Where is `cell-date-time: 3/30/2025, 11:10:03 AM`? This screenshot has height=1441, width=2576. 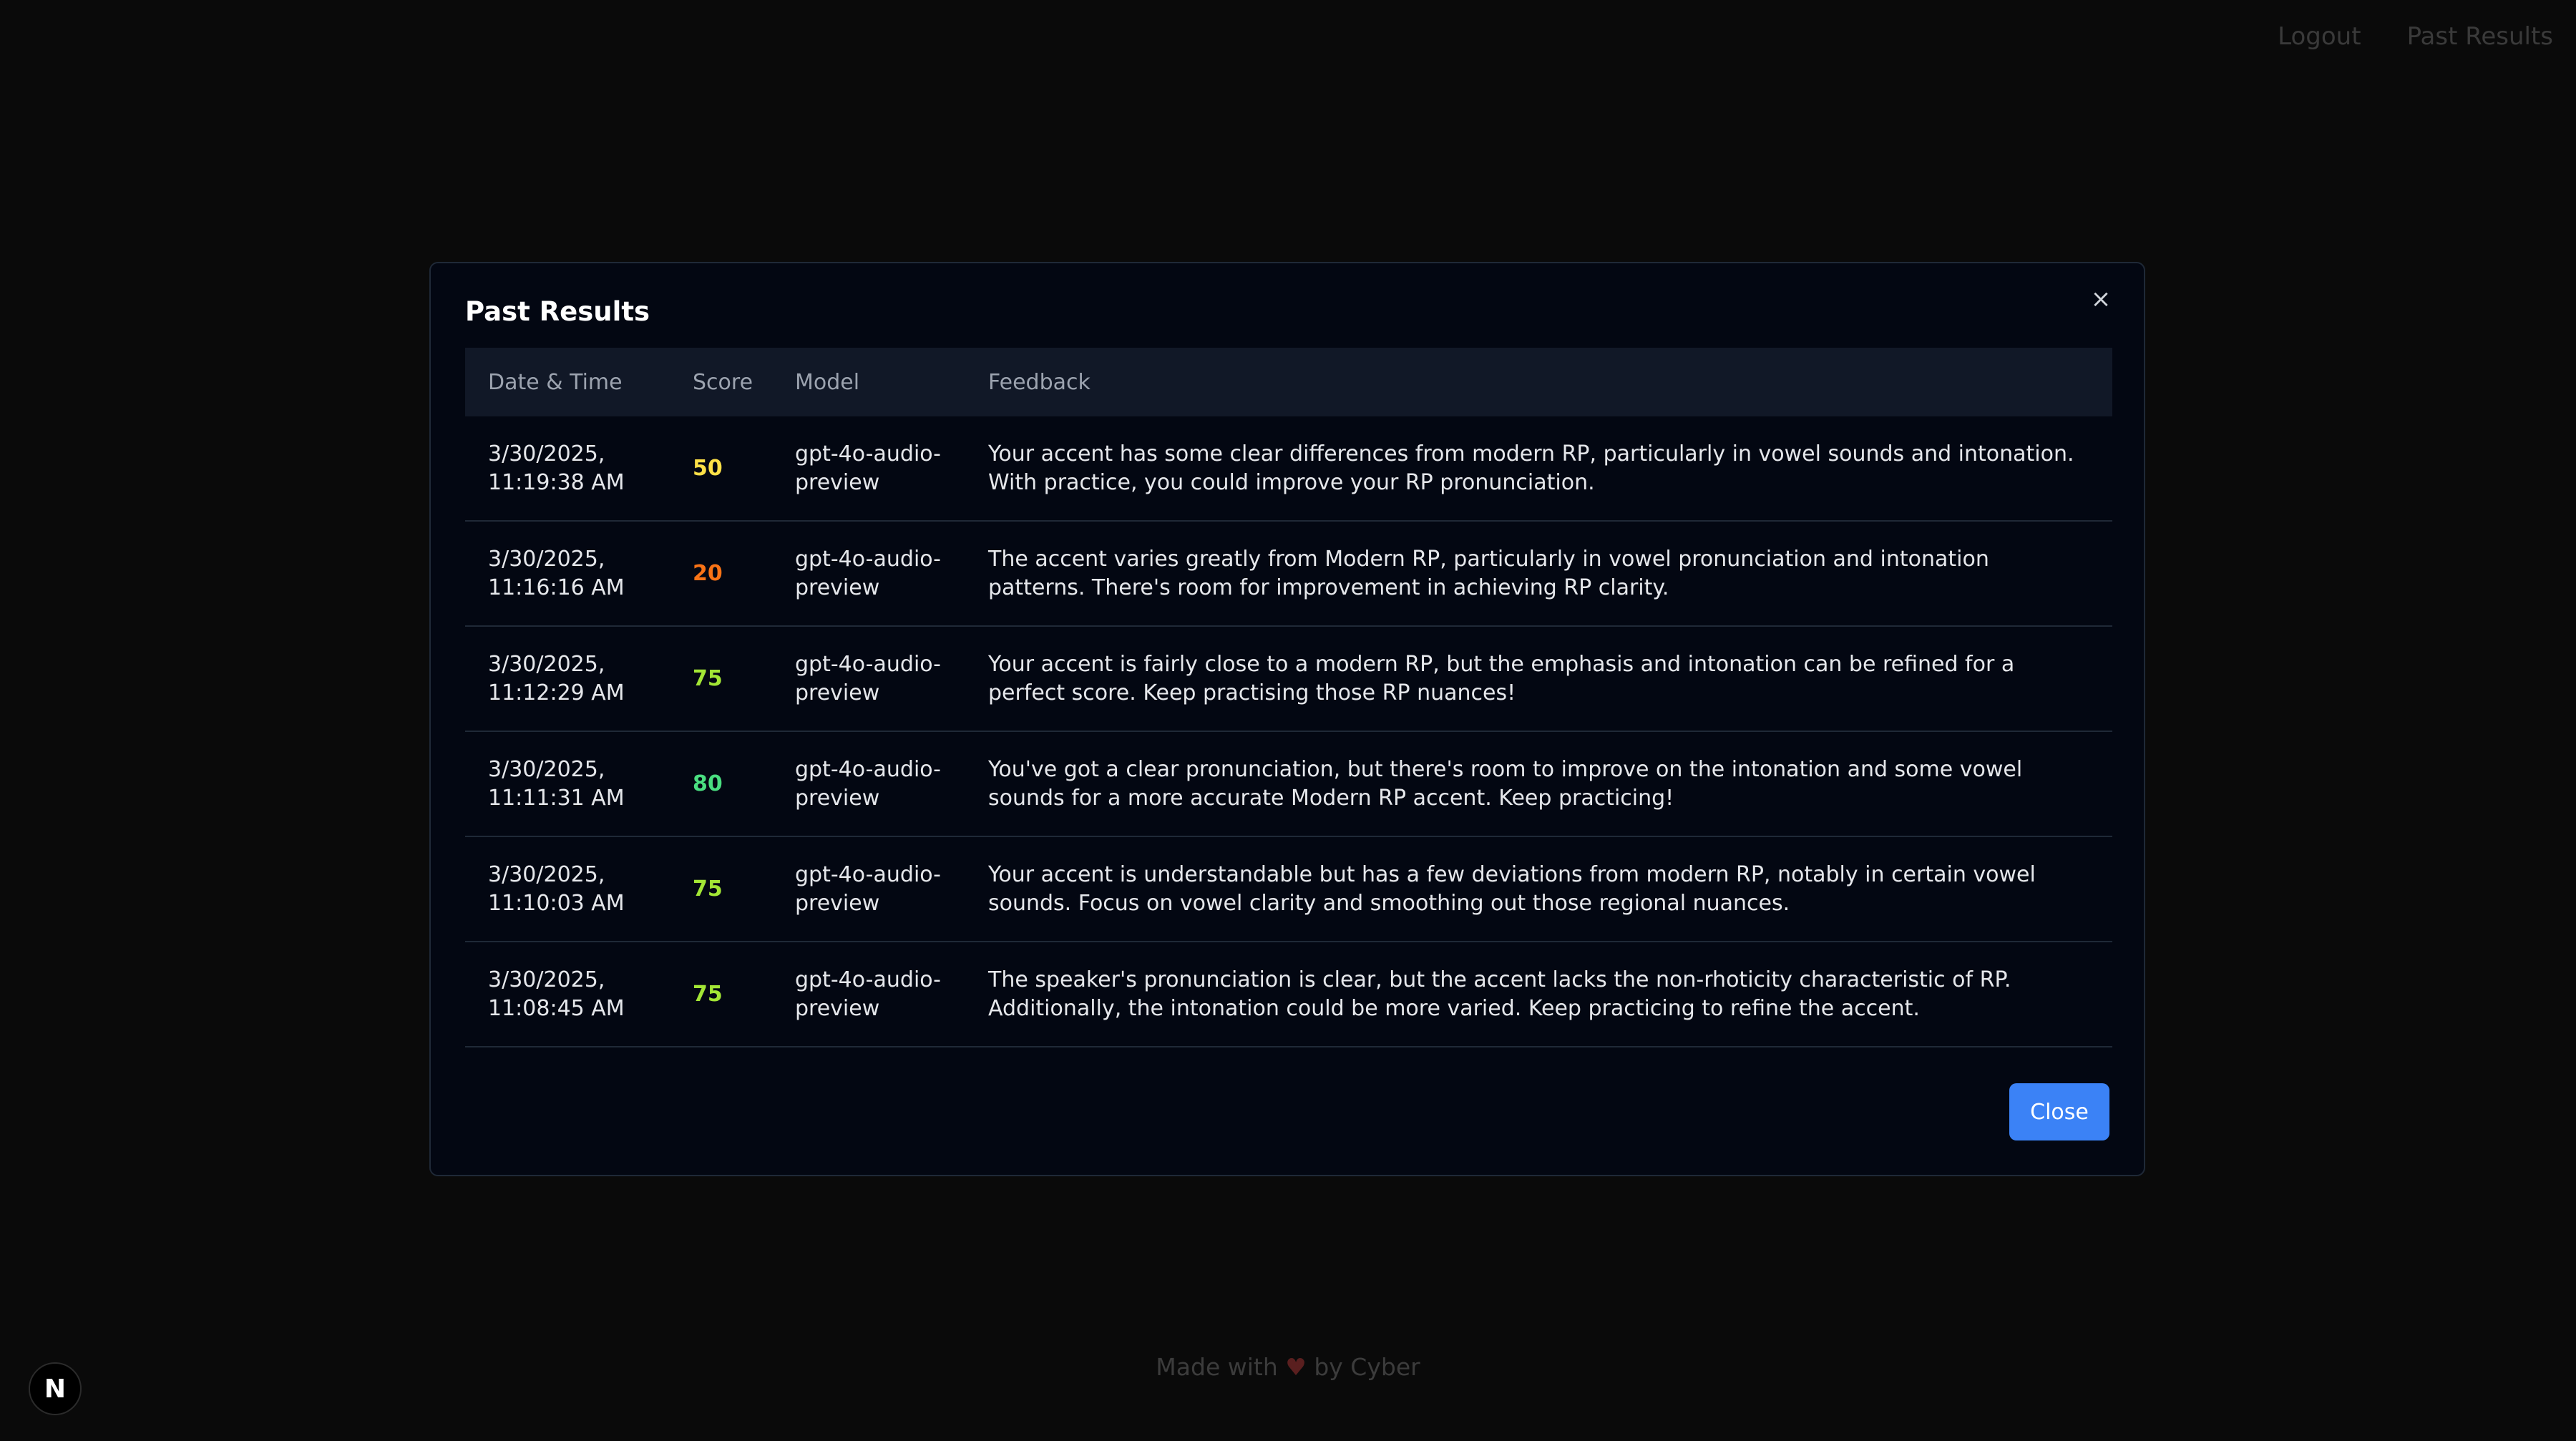
cell-date-time: 3/30/2025, 11:10:03 AM is located at coordinates (556, 889).